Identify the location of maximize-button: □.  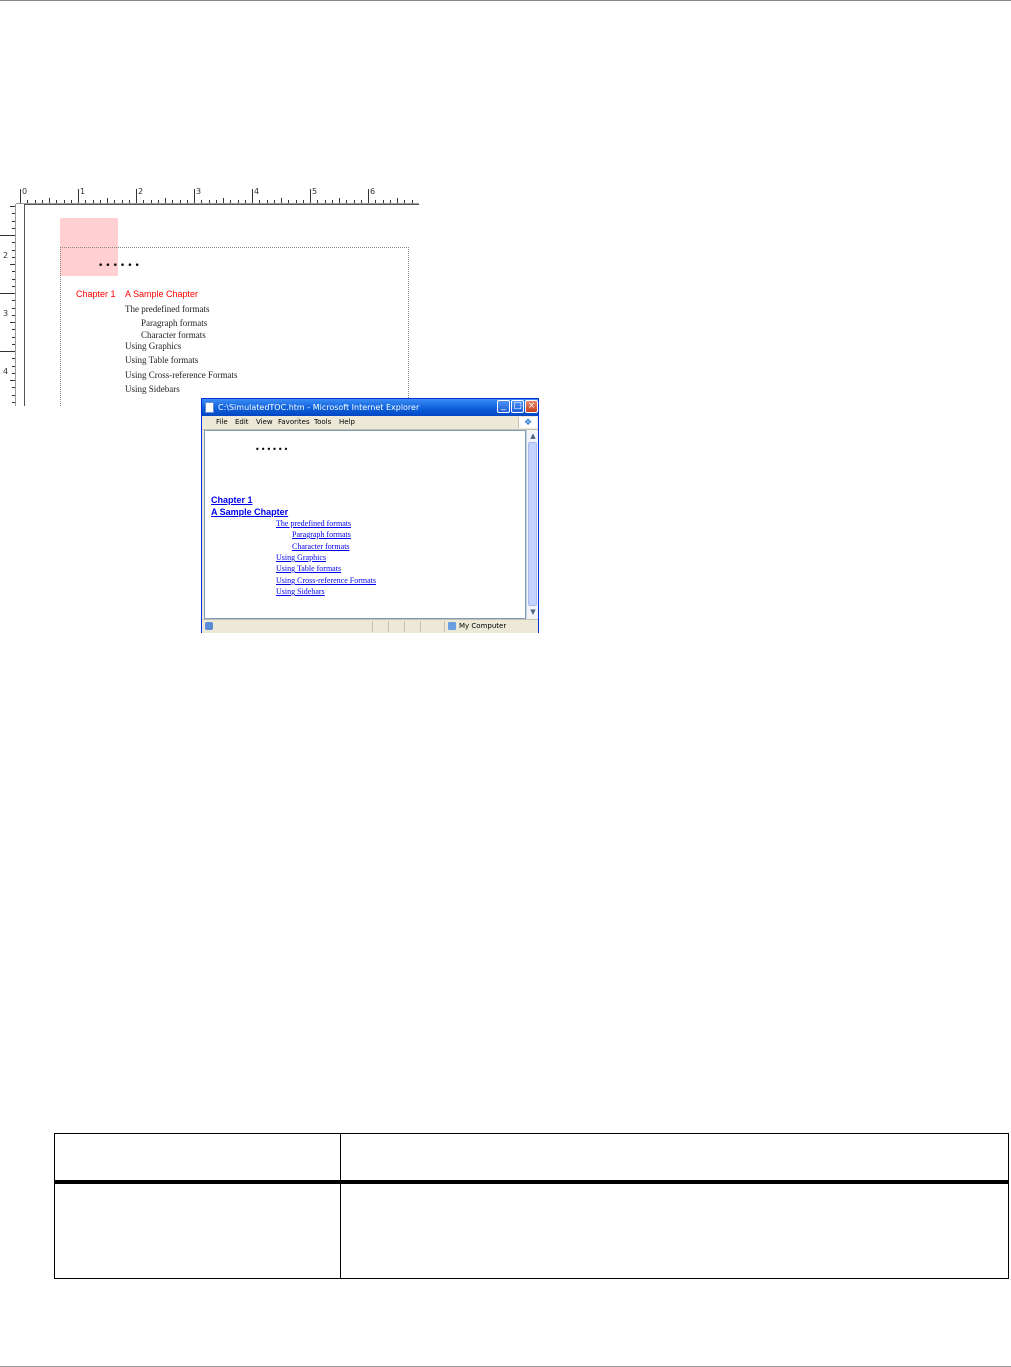
(517, 406).